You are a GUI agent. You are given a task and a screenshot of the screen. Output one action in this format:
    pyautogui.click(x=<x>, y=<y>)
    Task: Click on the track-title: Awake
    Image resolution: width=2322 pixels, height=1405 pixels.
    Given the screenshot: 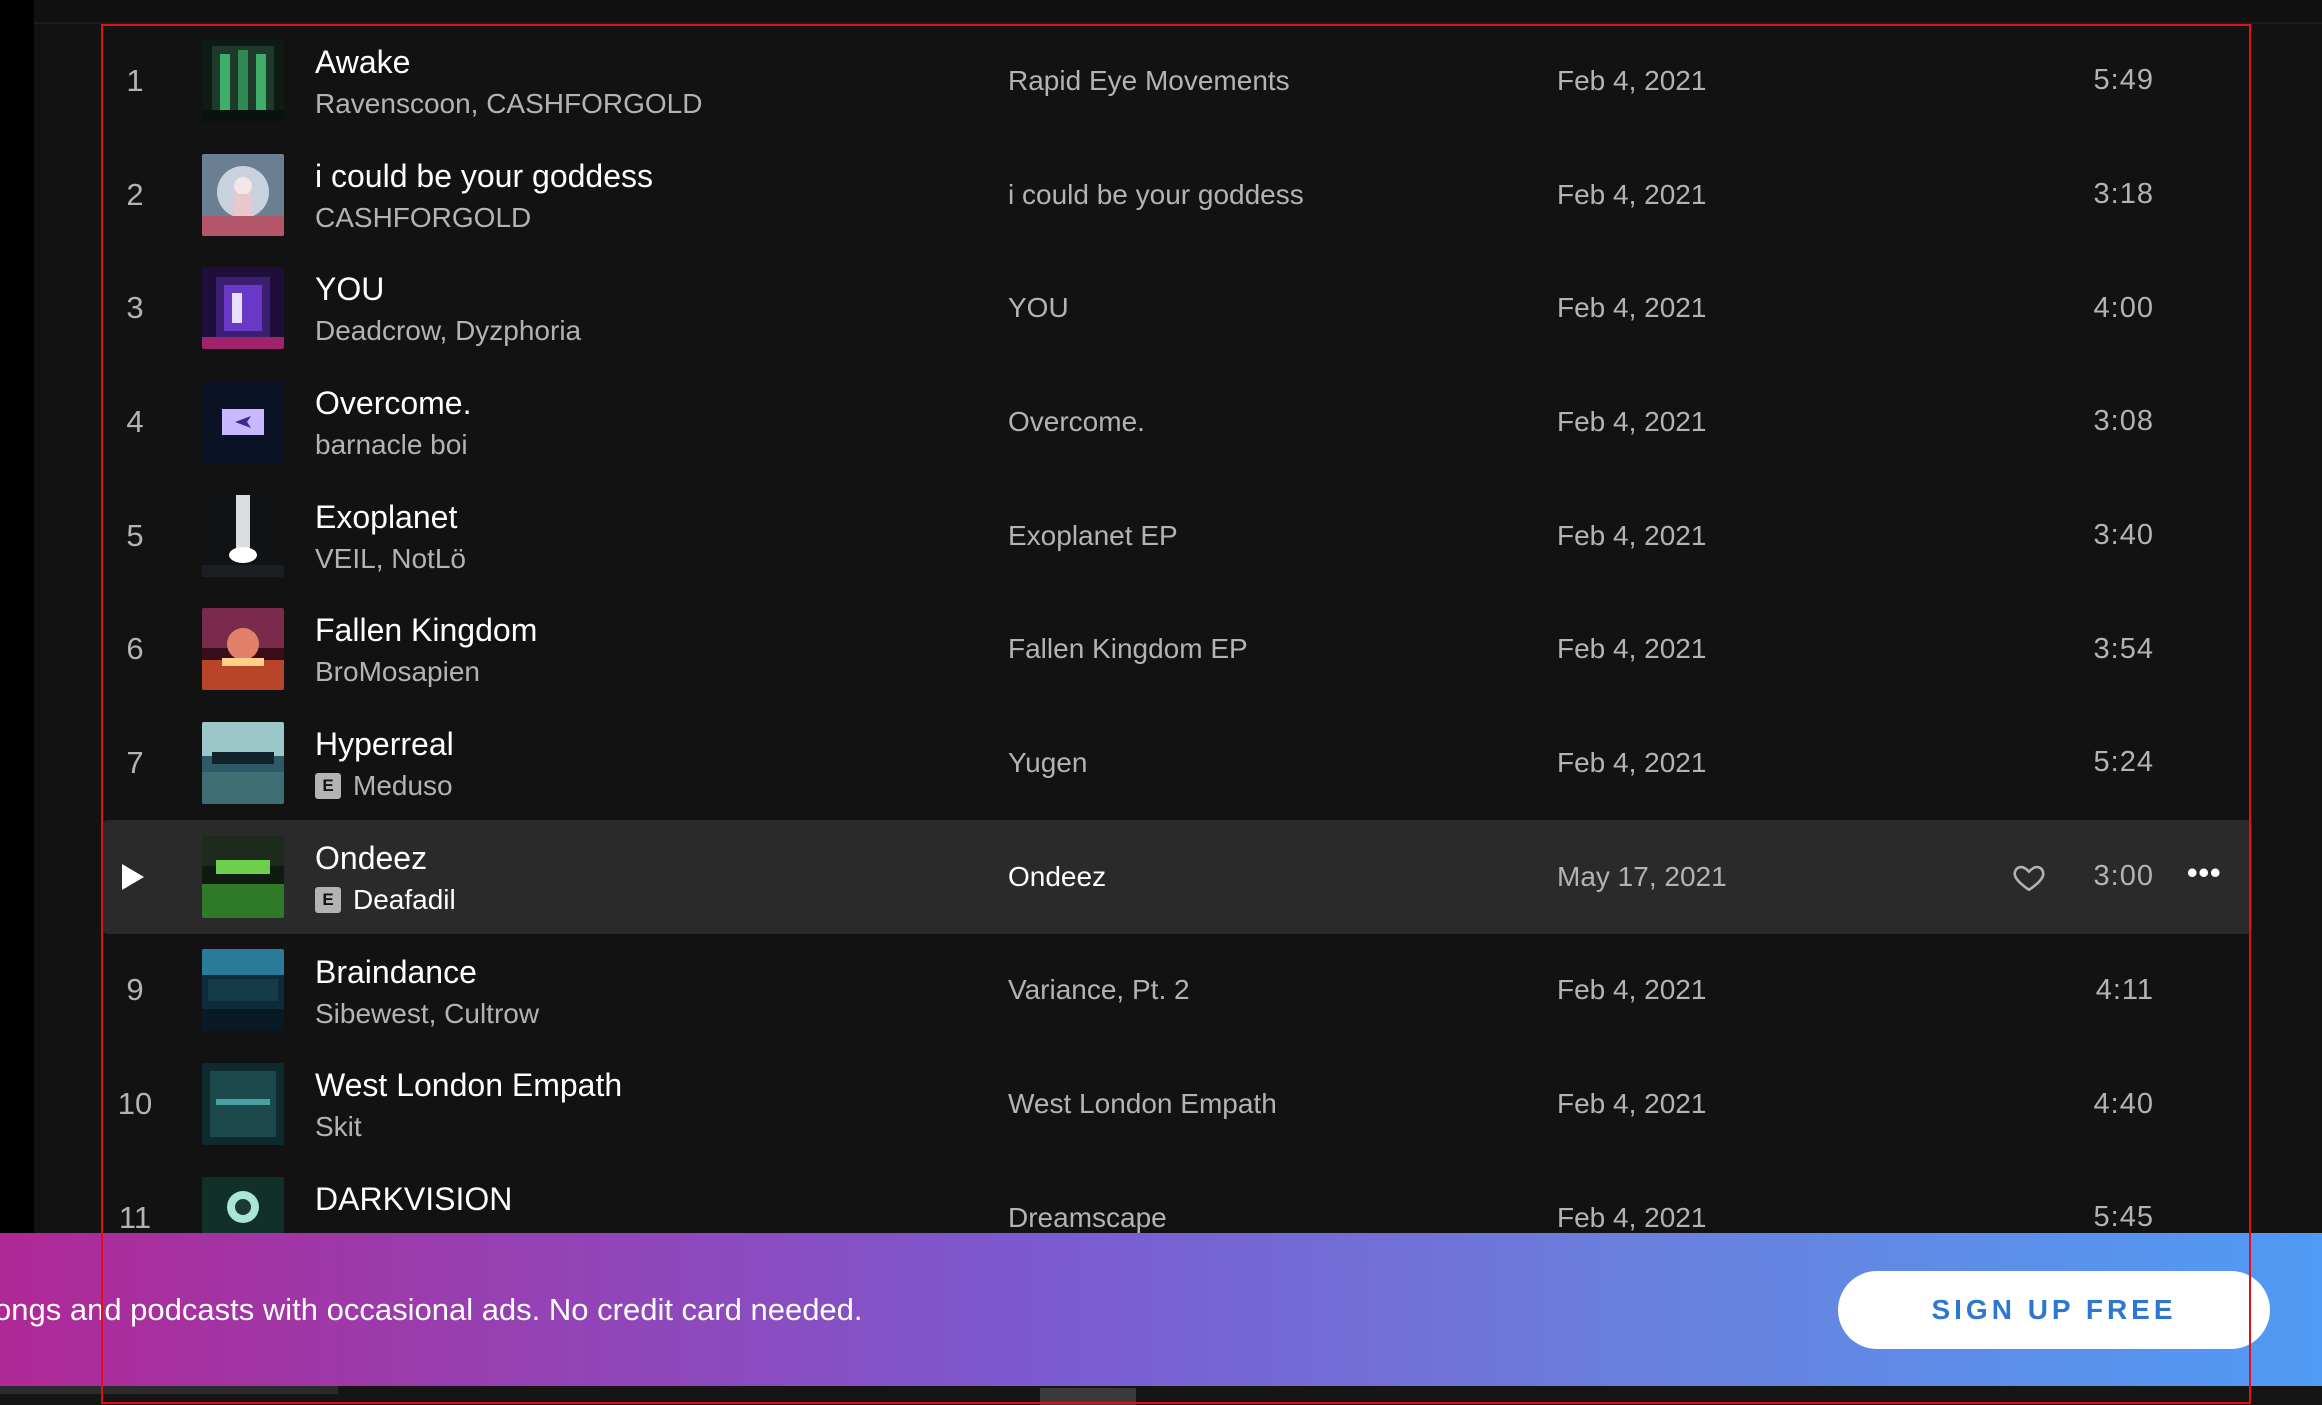 What is the action you would take?
    pyautogui.click(x=362, y=62)
    